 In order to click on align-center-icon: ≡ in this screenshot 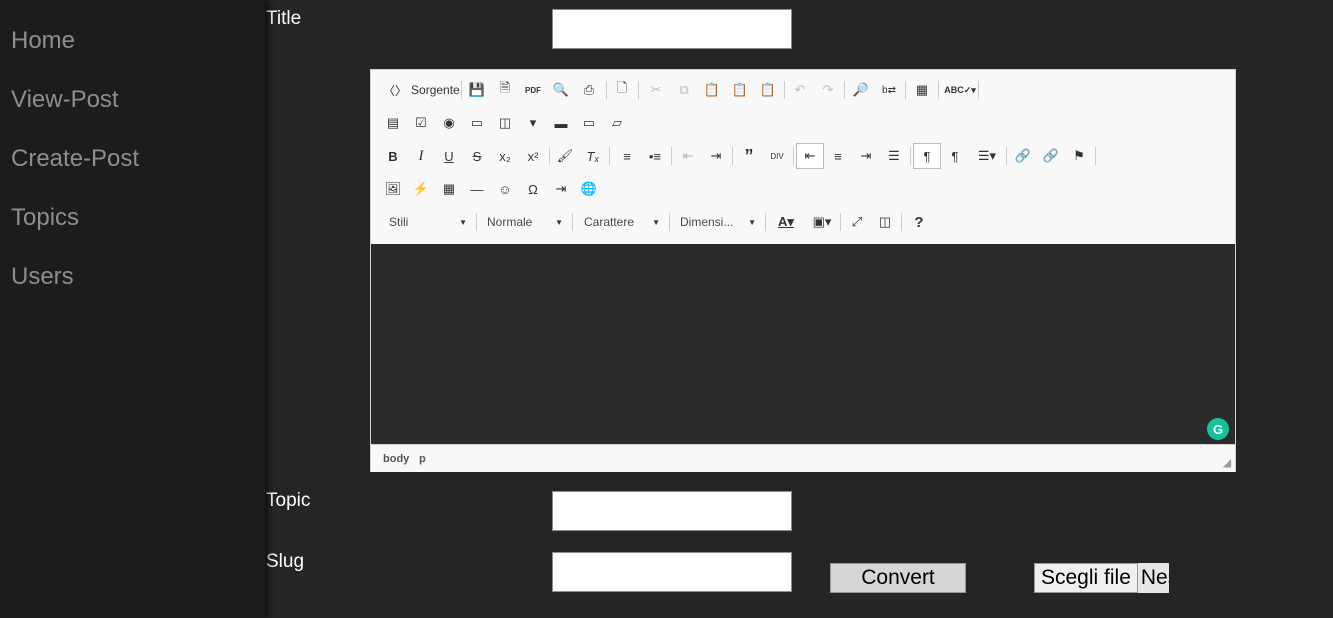, I will do `click(838, 156)`.